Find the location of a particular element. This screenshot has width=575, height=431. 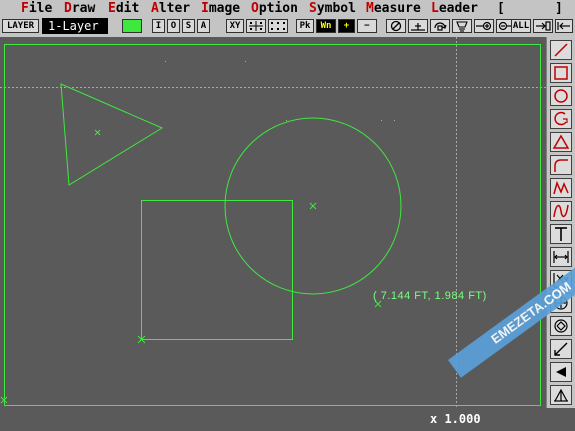

leader-icon is located at coordinates (561, 349).